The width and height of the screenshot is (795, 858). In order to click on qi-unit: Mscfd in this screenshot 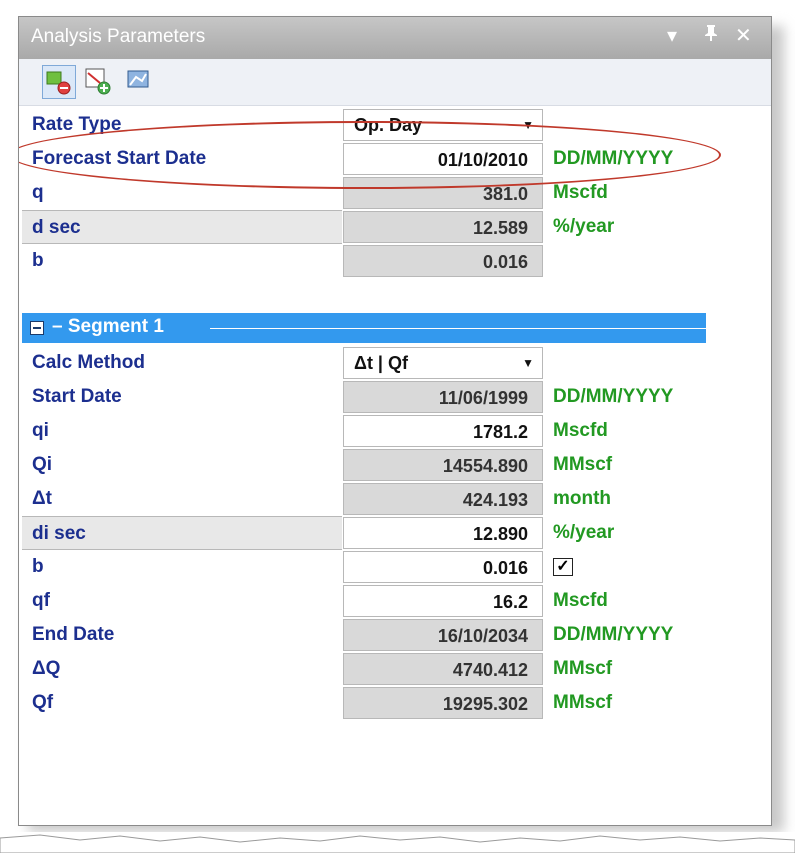, I will do `click(580, 430)`.